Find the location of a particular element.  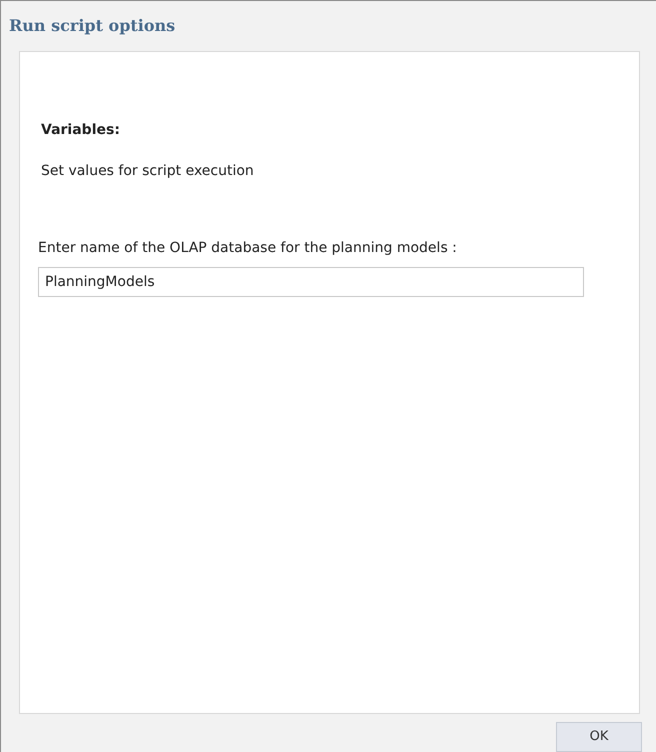

section-description: Set values for script execution is located at coordinates (147, 171).